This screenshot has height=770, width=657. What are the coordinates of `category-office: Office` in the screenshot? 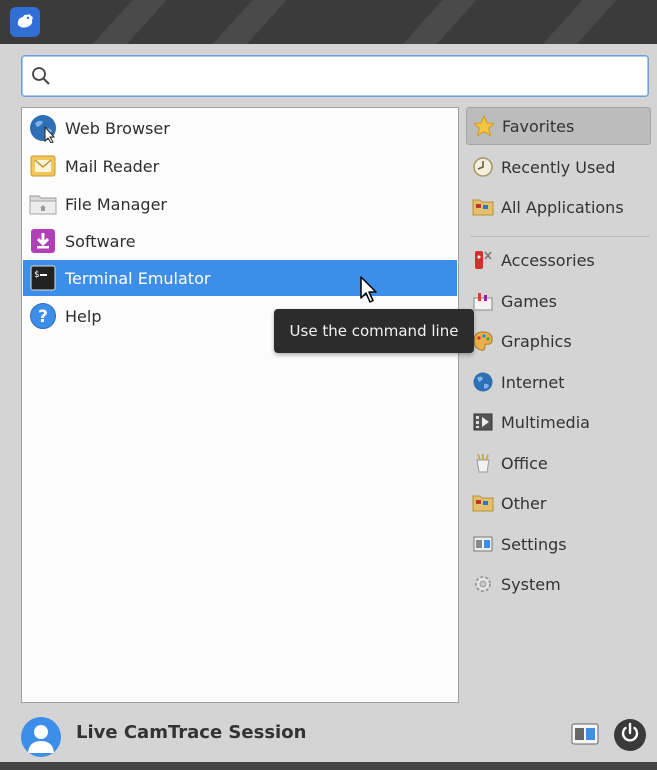 It's located at (558, 463).